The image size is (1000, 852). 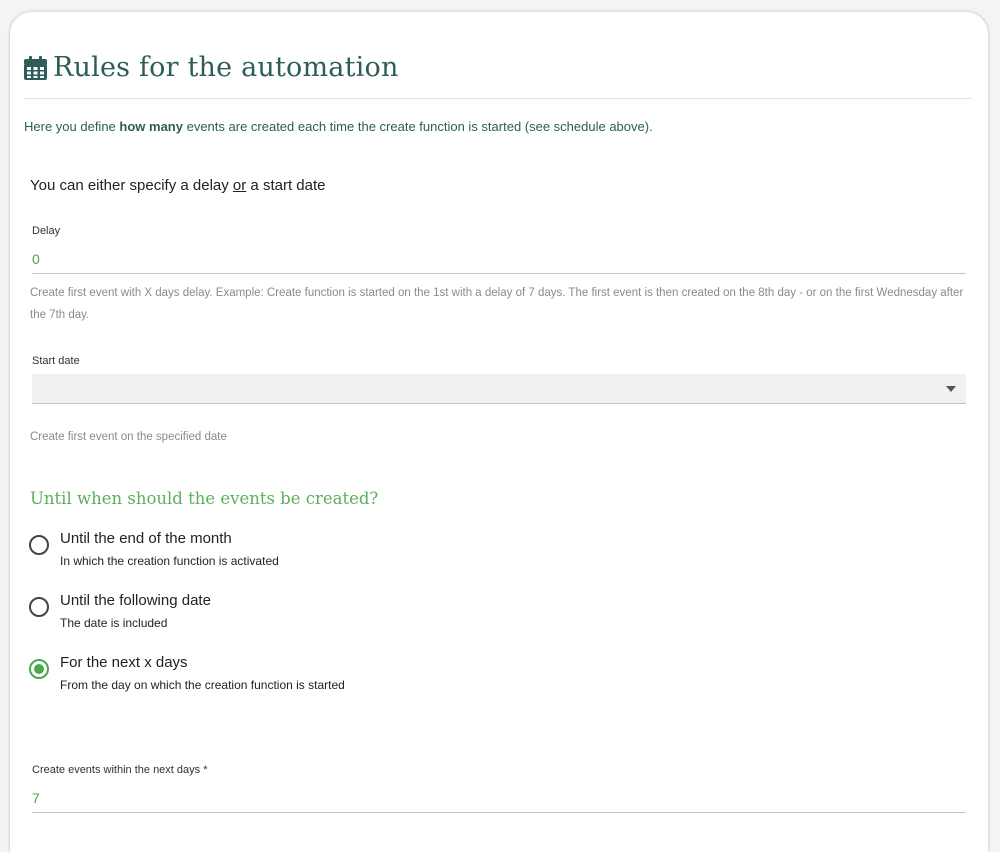 I want to click on radio-option-subtitle: The date is included, so click(x=114, y=623).